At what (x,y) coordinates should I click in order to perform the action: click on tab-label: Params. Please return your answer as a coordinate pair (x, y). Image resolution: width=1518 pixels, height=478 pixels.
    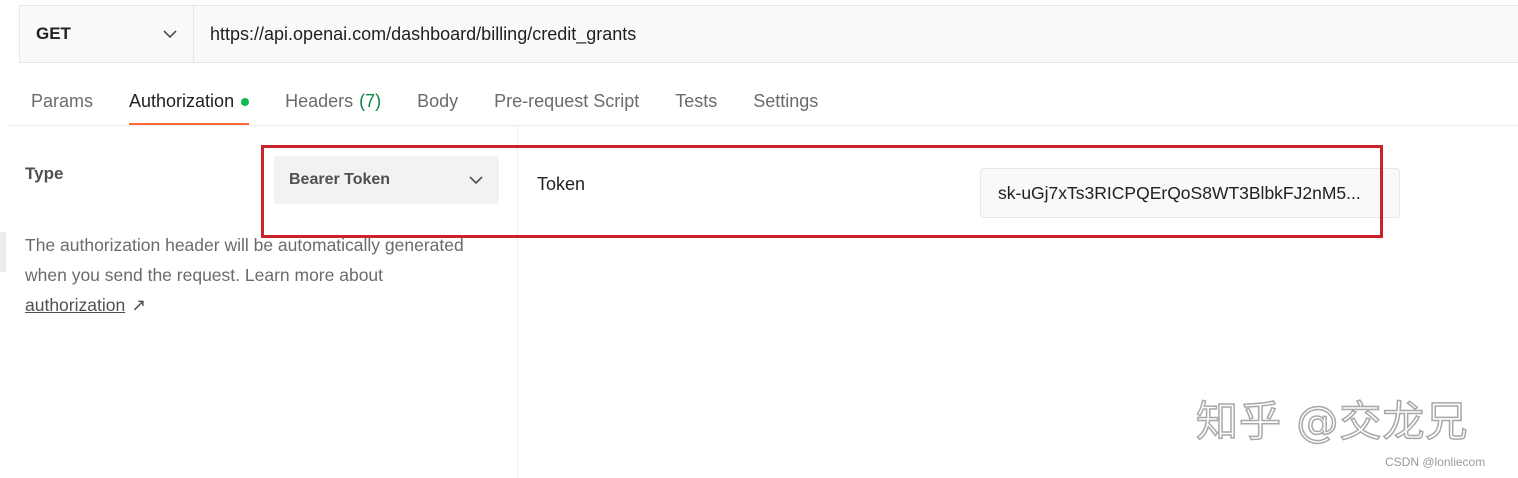
    Looking at the image, I should click on (62, 101).